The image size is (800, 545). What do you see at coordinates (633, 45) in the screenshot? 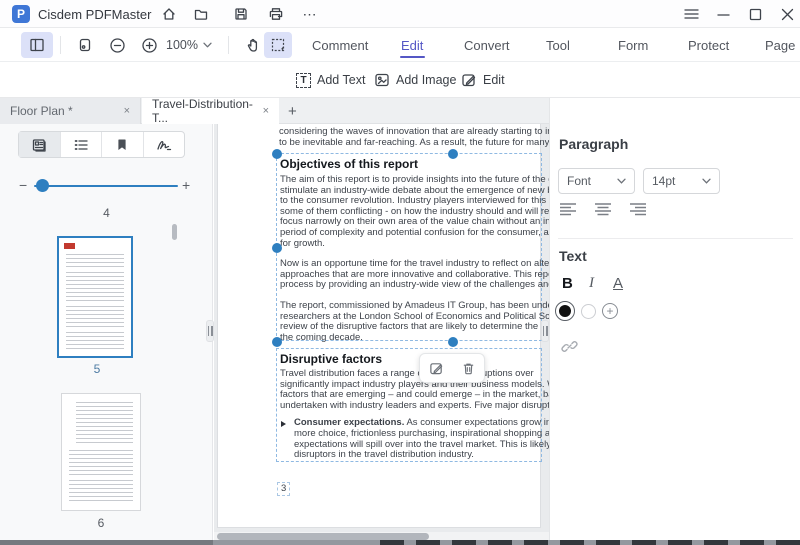
I see `tab-form: Form` at bounding box center [633, 45].